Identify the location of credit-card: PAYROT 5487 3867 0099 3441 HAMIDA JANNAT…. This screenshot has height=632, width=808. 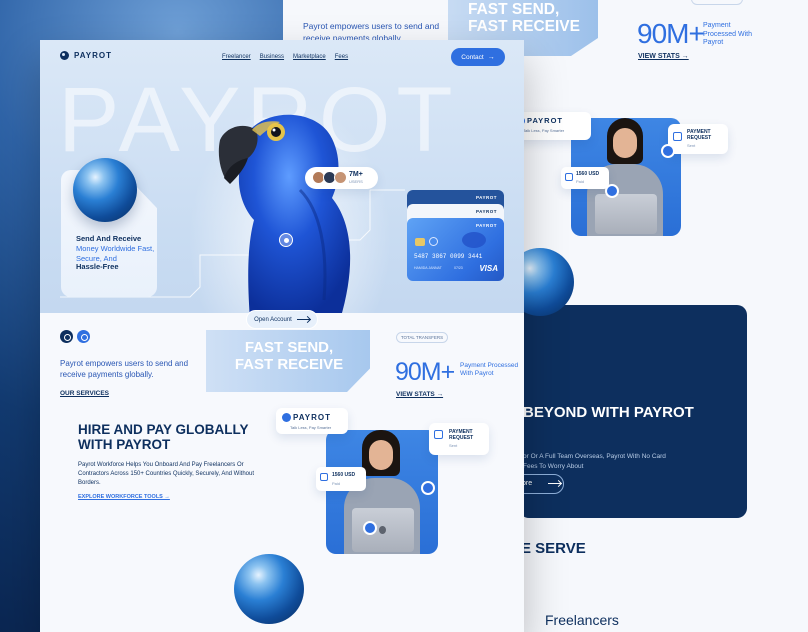
(455, 249).